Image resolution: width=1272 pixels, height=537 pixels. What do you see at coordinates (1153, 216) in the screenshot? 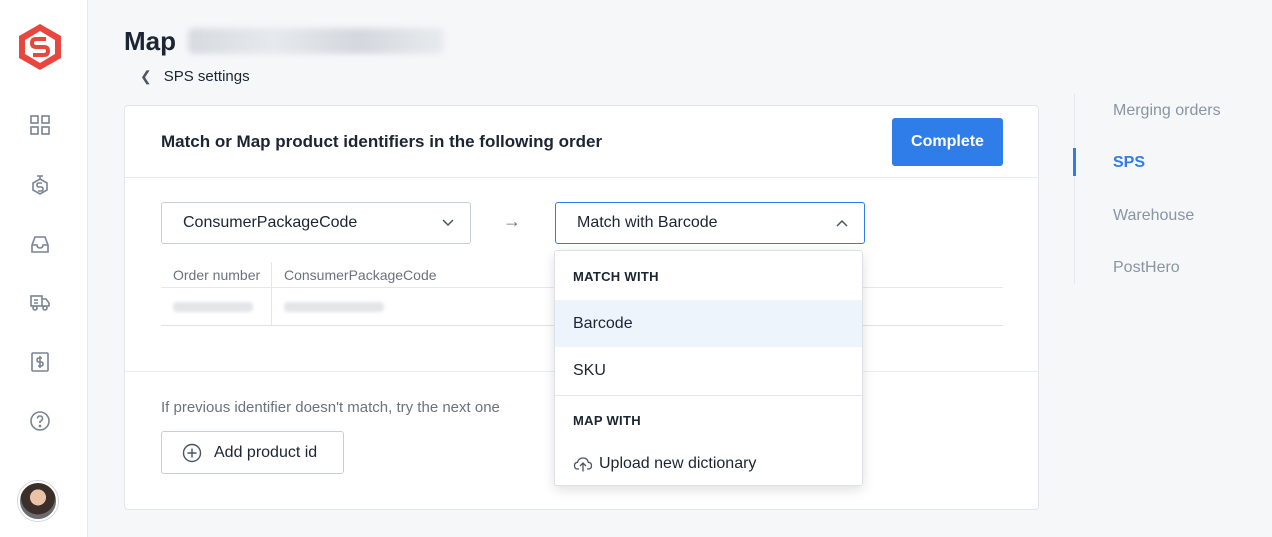
I see `nav-item-warehouse: Warehouse` at bounding box center [1153, 216].